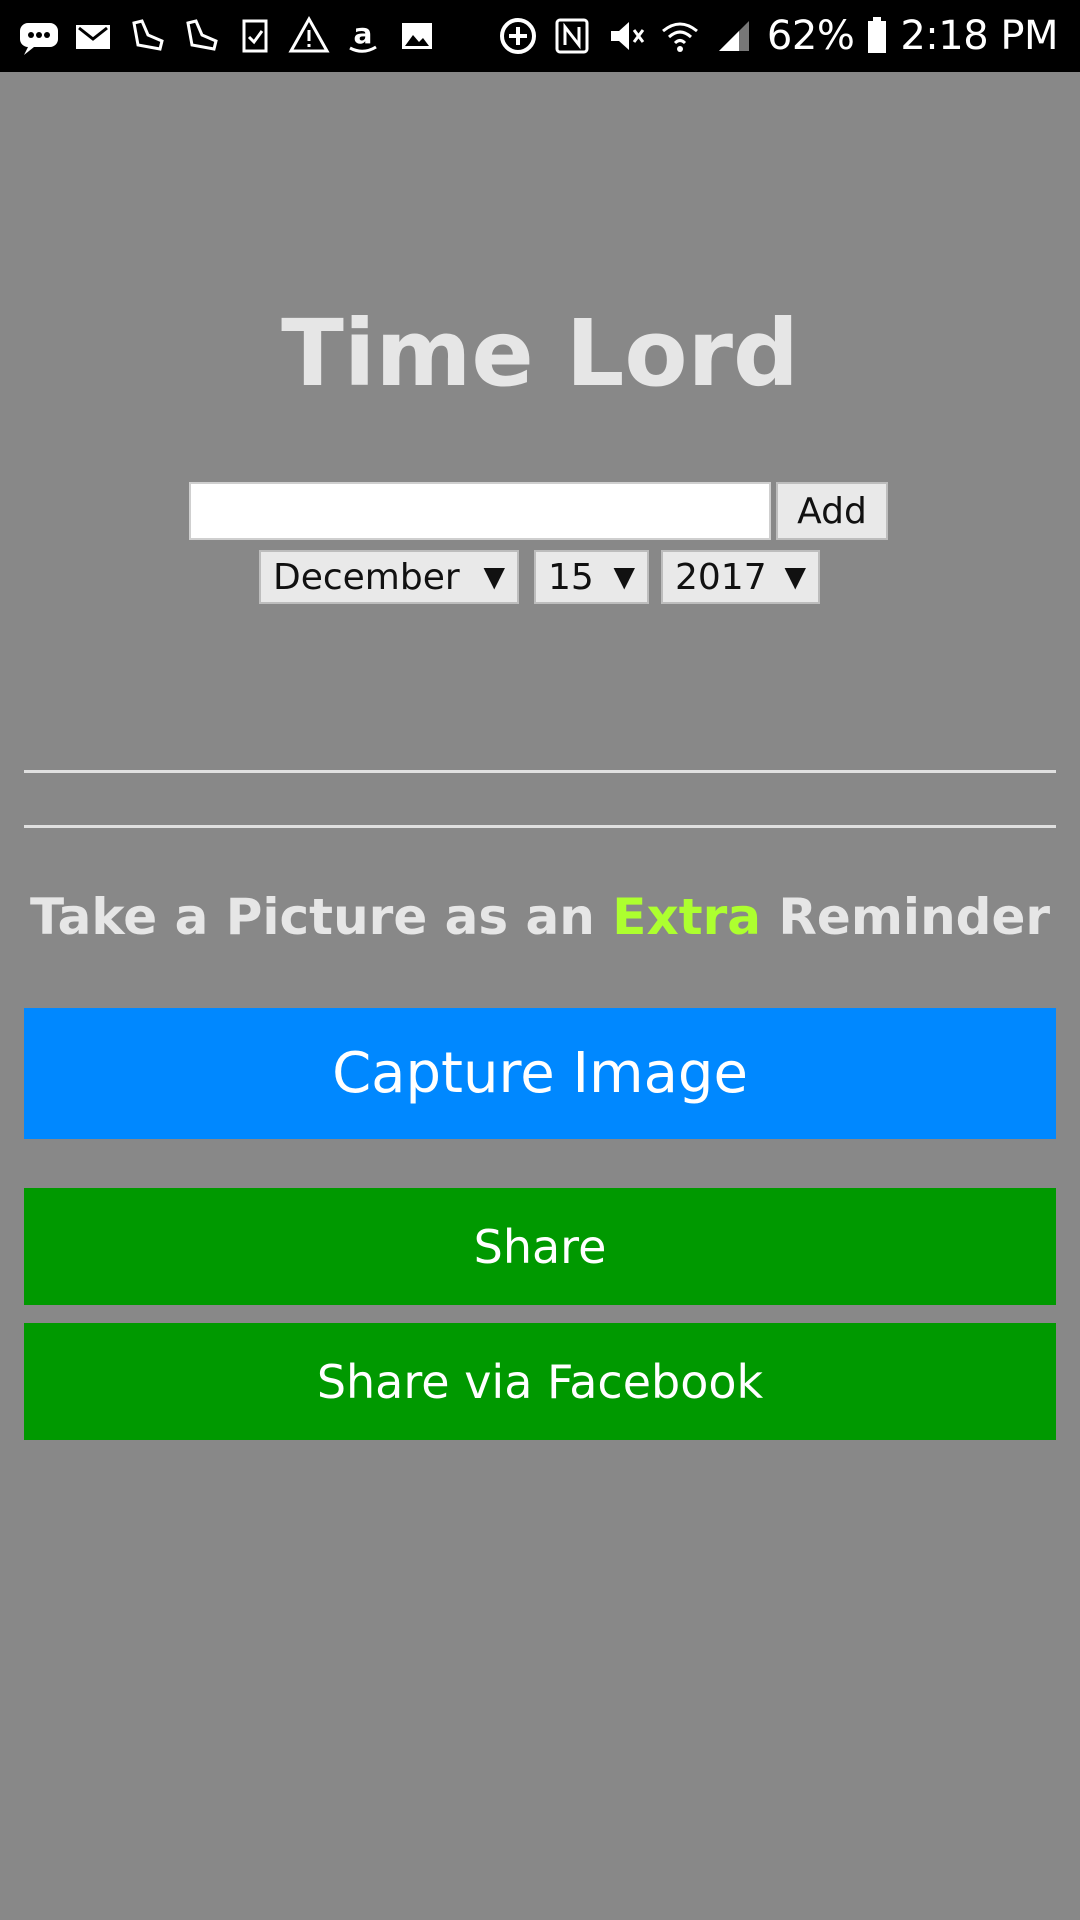 The width and height of the screenshot is (1080, 1920). Describe the element at coordinates (979, 36) in the screenshot. I see `clock: 2:18 PM` at that location.